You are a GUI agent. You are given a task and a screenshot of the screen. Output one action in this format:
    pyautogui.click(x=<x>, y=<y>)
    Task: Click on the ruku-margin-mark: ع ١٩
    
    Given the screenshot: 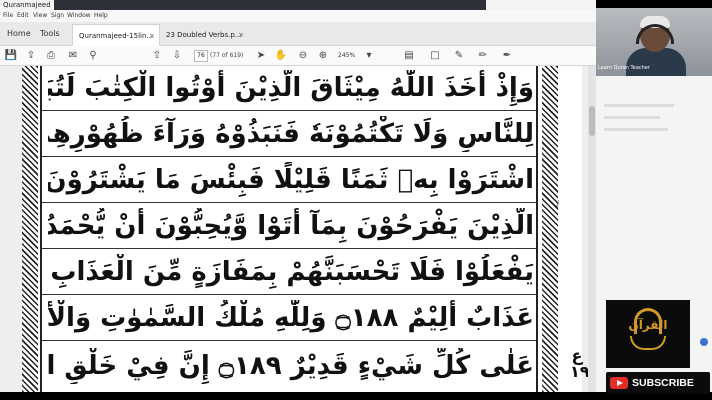 What is the action you would take?
    pyautogui.click(x=580, y=363)
    